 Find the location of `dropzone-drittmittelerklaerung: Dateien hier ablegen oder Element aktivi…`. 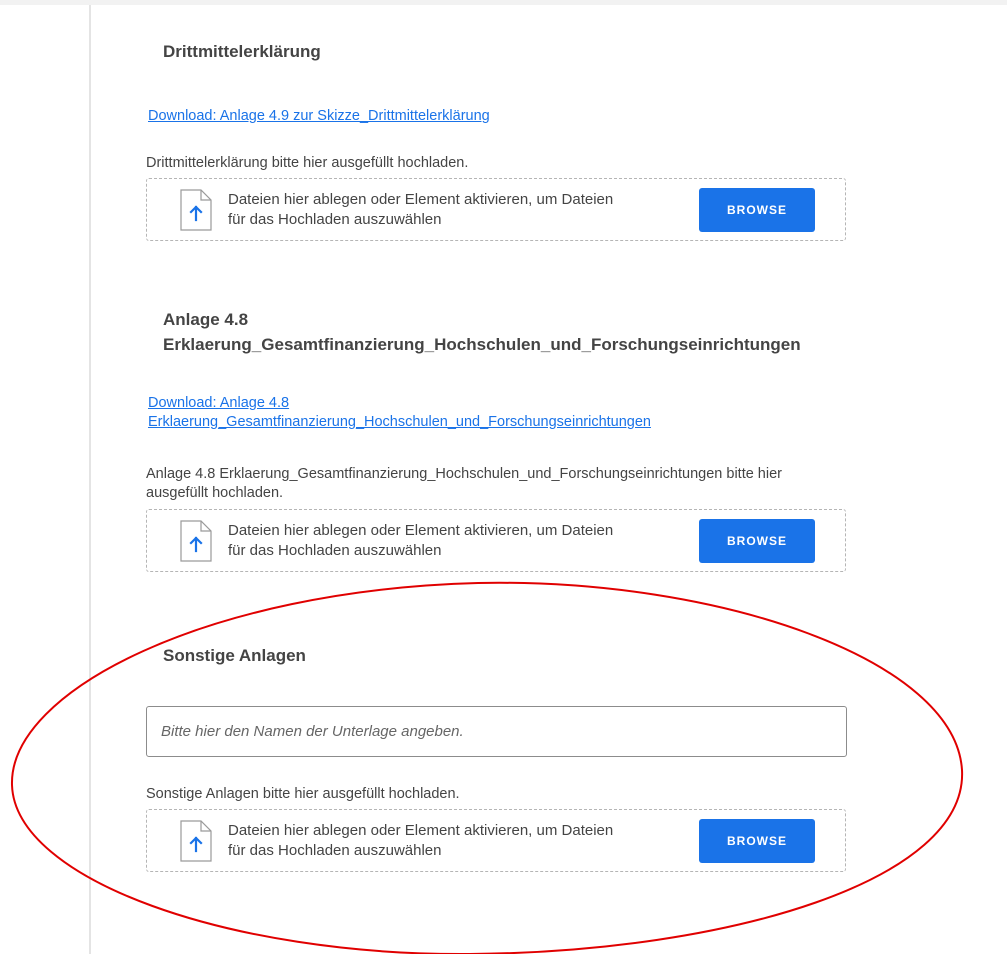

dropzone-drittmittelerklaerung: Dateien hier ablegen oder Element aktivi… is located at coordinates (496, 209).